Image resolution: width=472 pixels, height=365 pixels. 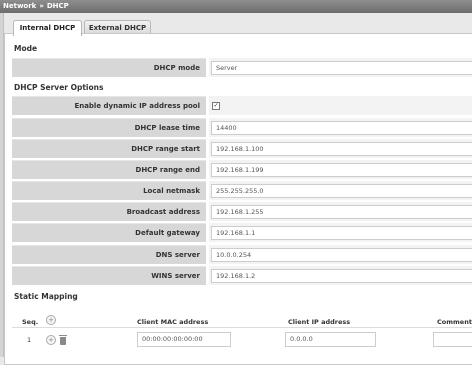 What do you see at coordinates (47, 28) in the screenshot?
I see `tab-internal-dhcp: Internal DHCP` at bounding box center [47, 28].